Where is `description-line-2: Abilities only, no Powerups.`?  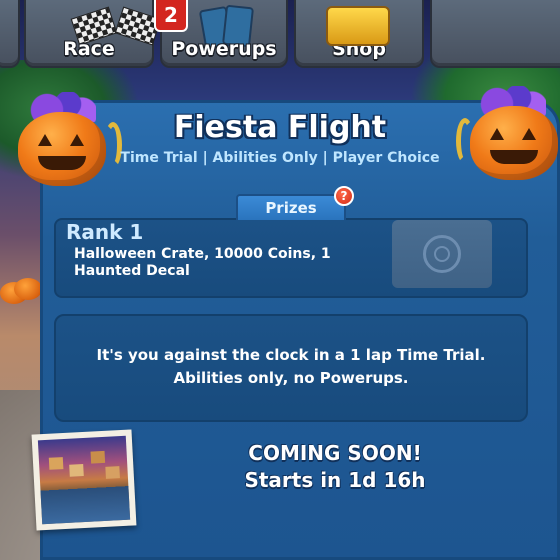
description-line-2: Abilities only, no Powerups. is located at coordinates (291, 378).